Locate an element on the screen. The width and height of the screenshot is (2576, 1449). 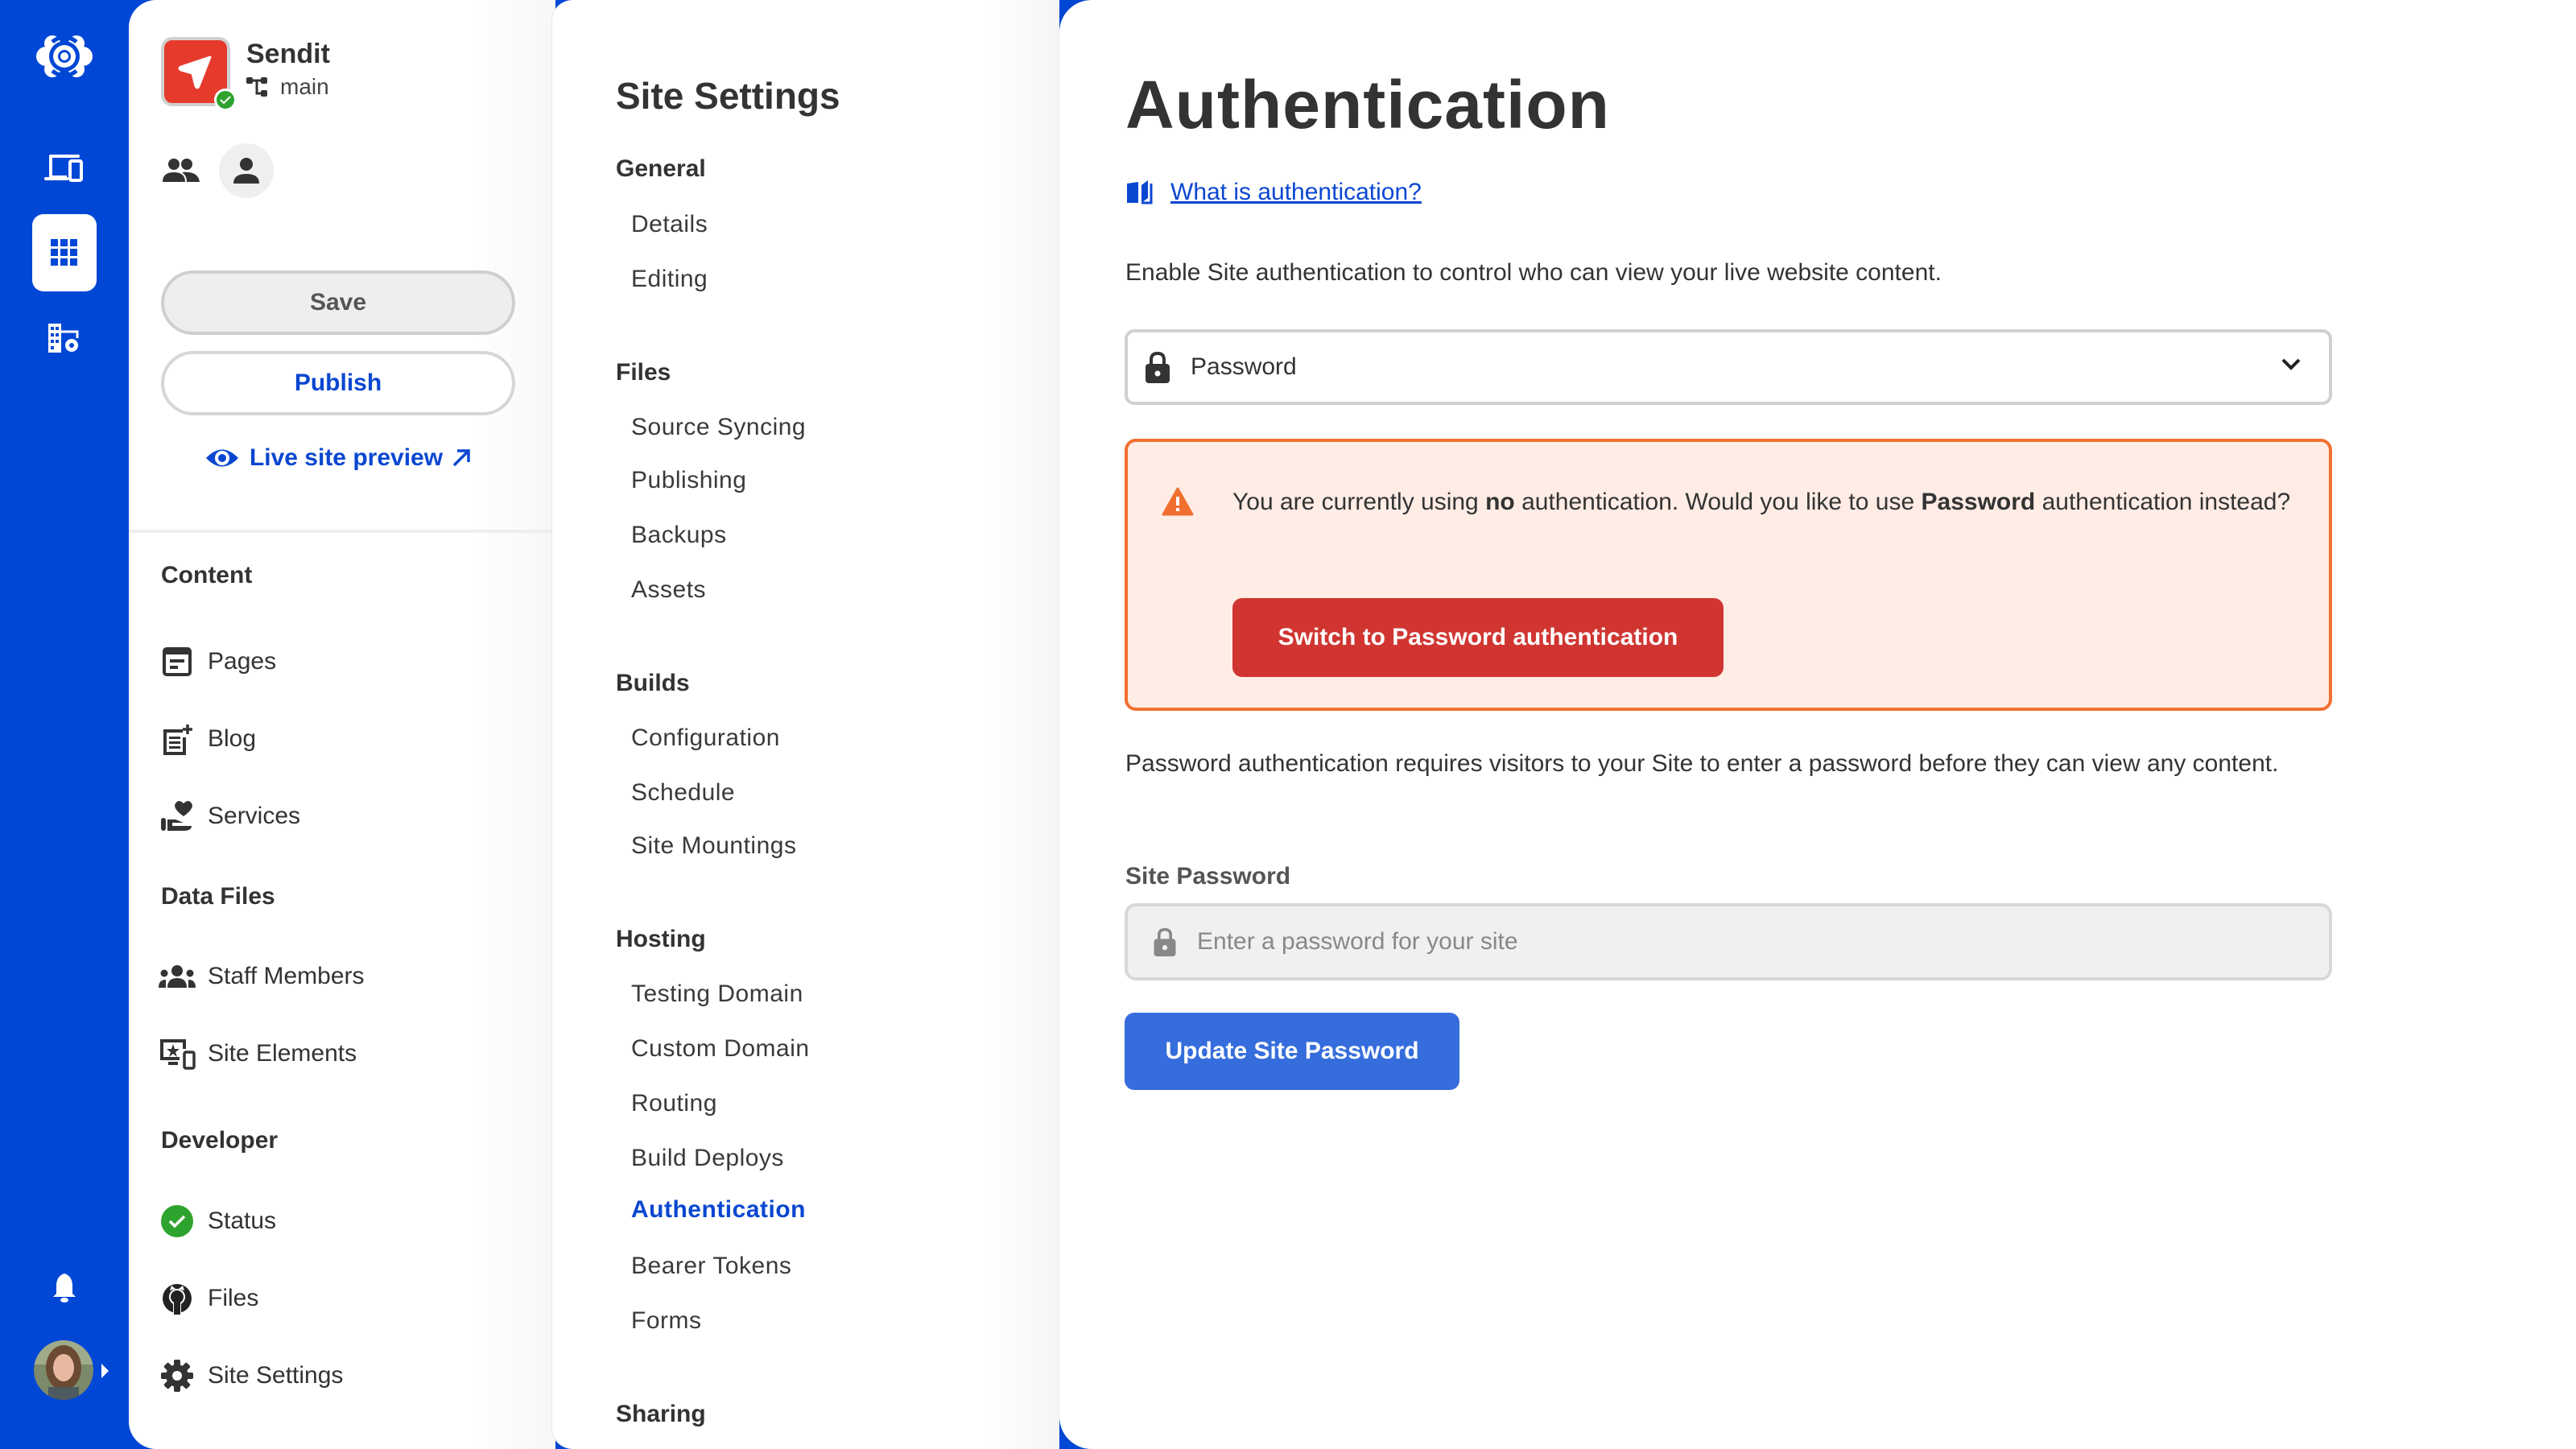
settings-item-source-syncing: Source Syncing is located at coordinates (718, 427).